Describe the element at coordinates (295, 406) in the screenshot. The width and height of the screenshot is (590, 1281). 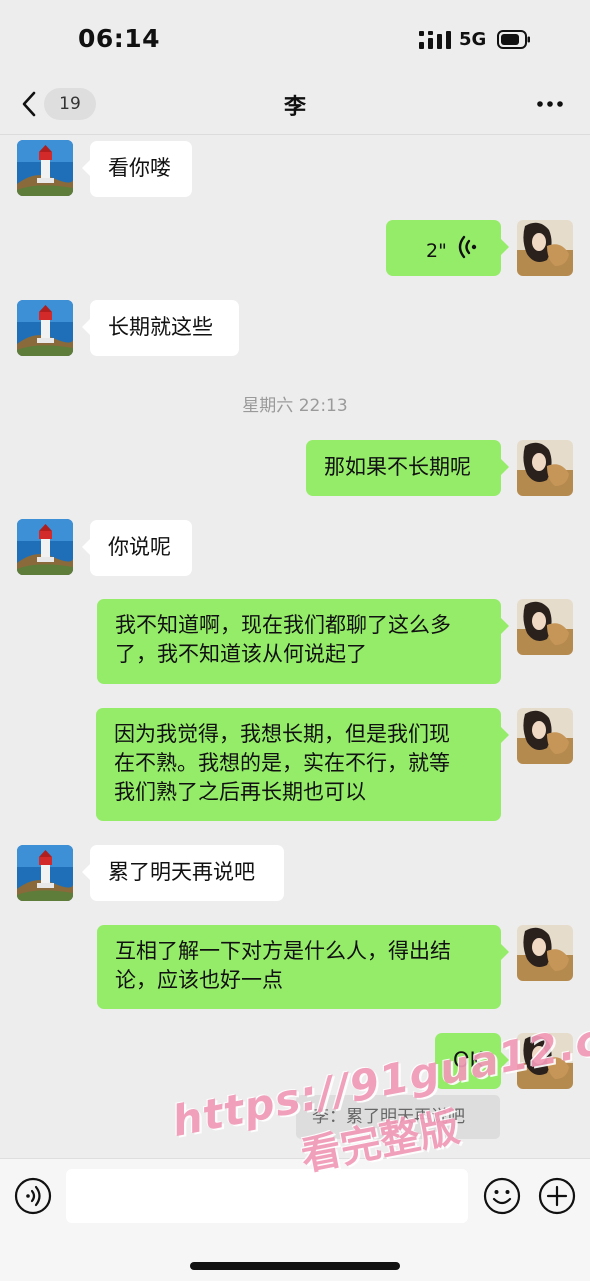
I see `message-timestamp: 星期六 22:13` at that location.